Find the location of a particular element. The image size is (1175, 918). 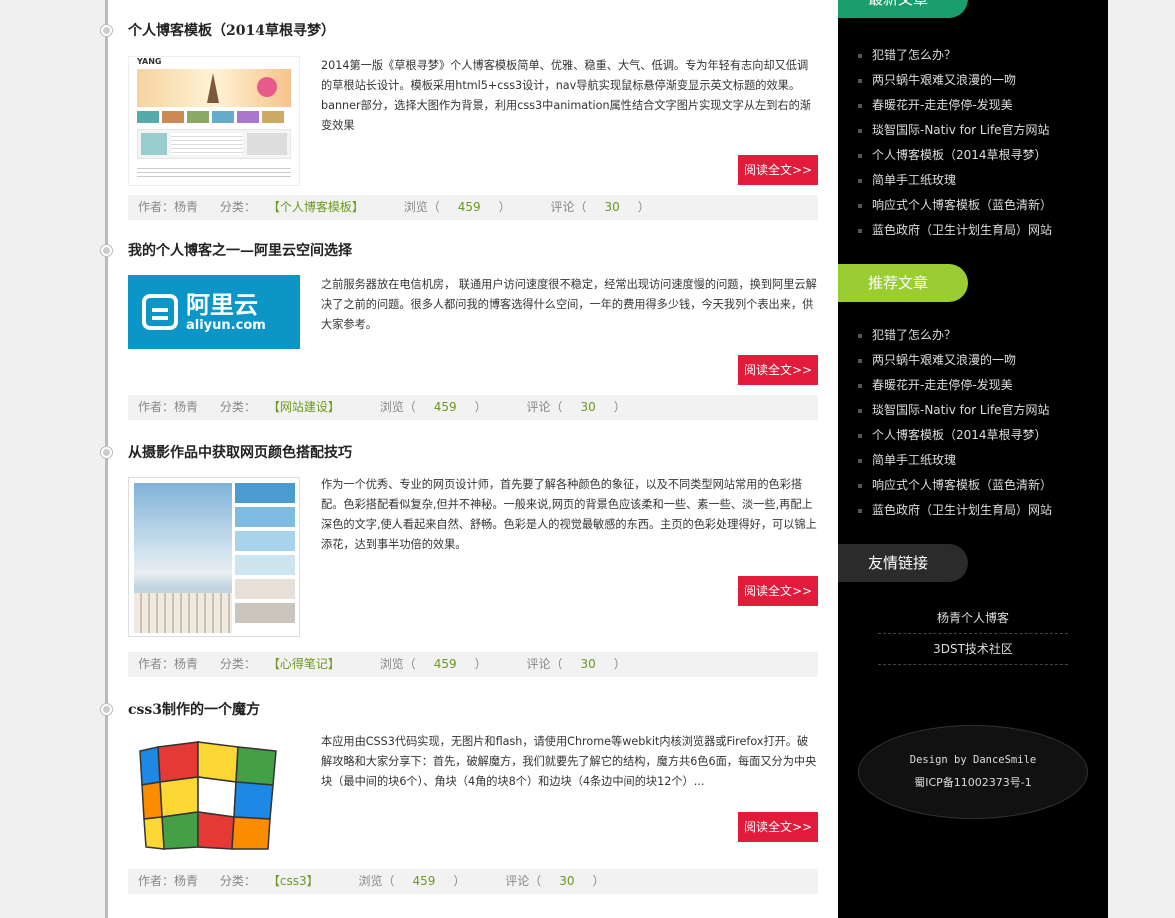

latest-article-link: 琰智国际-Nativ for Life官方网站 is located at coordinates (961, 130).